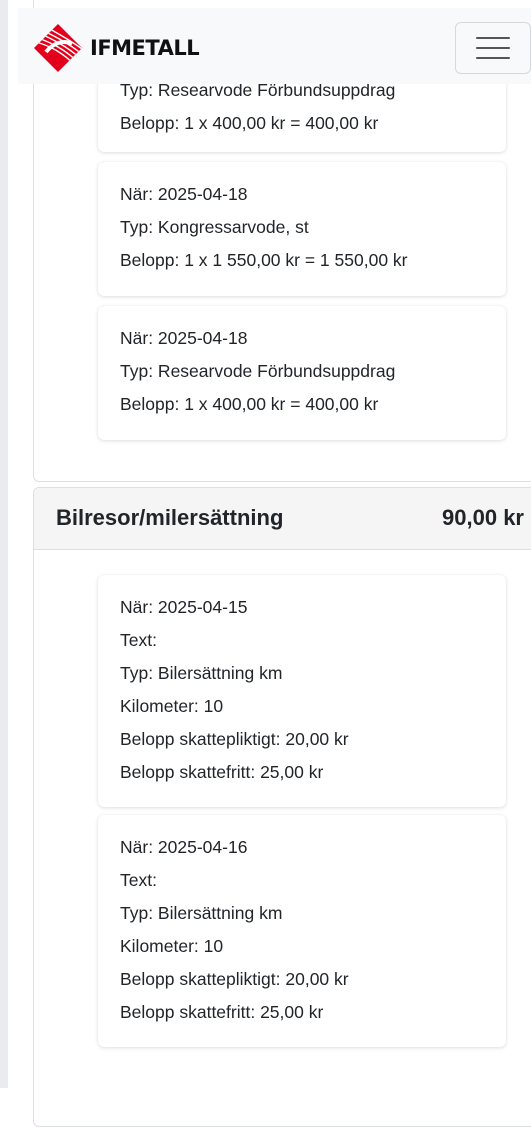 Image resolution: width=531 pixels, height=1127 pixels. I want to click on section-total: 90,00 kr, so click(483, 517).